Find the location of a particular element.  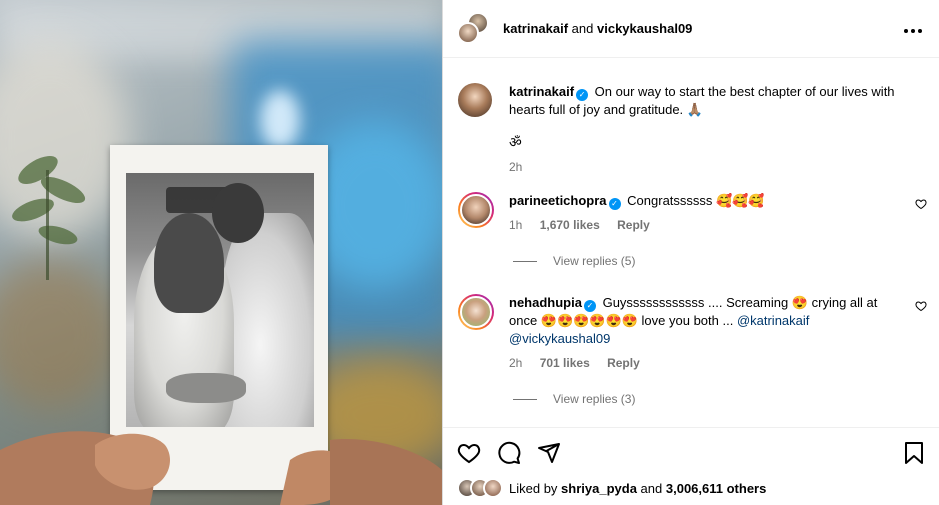

view-replies-label: View replies (5) is located at coordinates (594, 261).